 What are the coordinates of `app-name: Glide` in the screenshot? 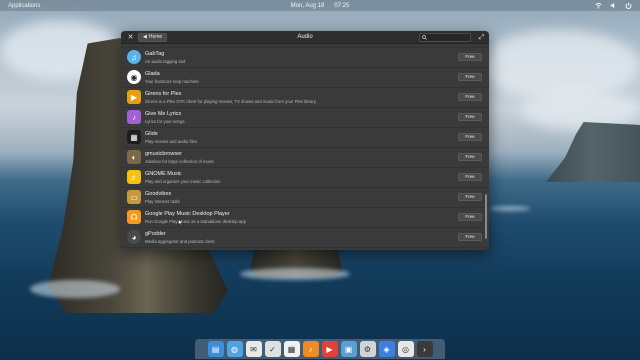 It's located at (151, 134).